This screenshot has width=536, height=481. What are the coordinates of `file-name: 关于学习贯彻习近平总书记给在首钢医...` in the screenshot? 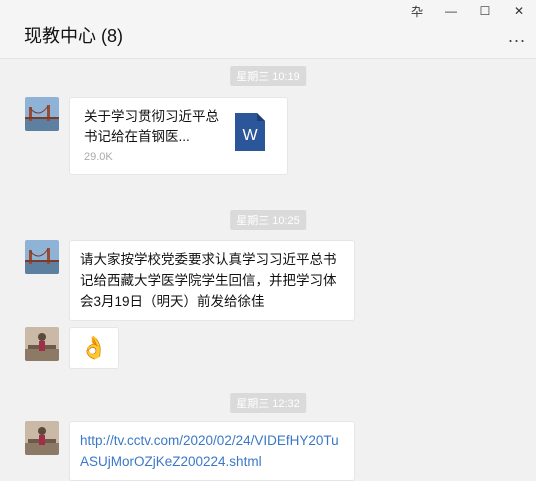 It's located at (151, 126).